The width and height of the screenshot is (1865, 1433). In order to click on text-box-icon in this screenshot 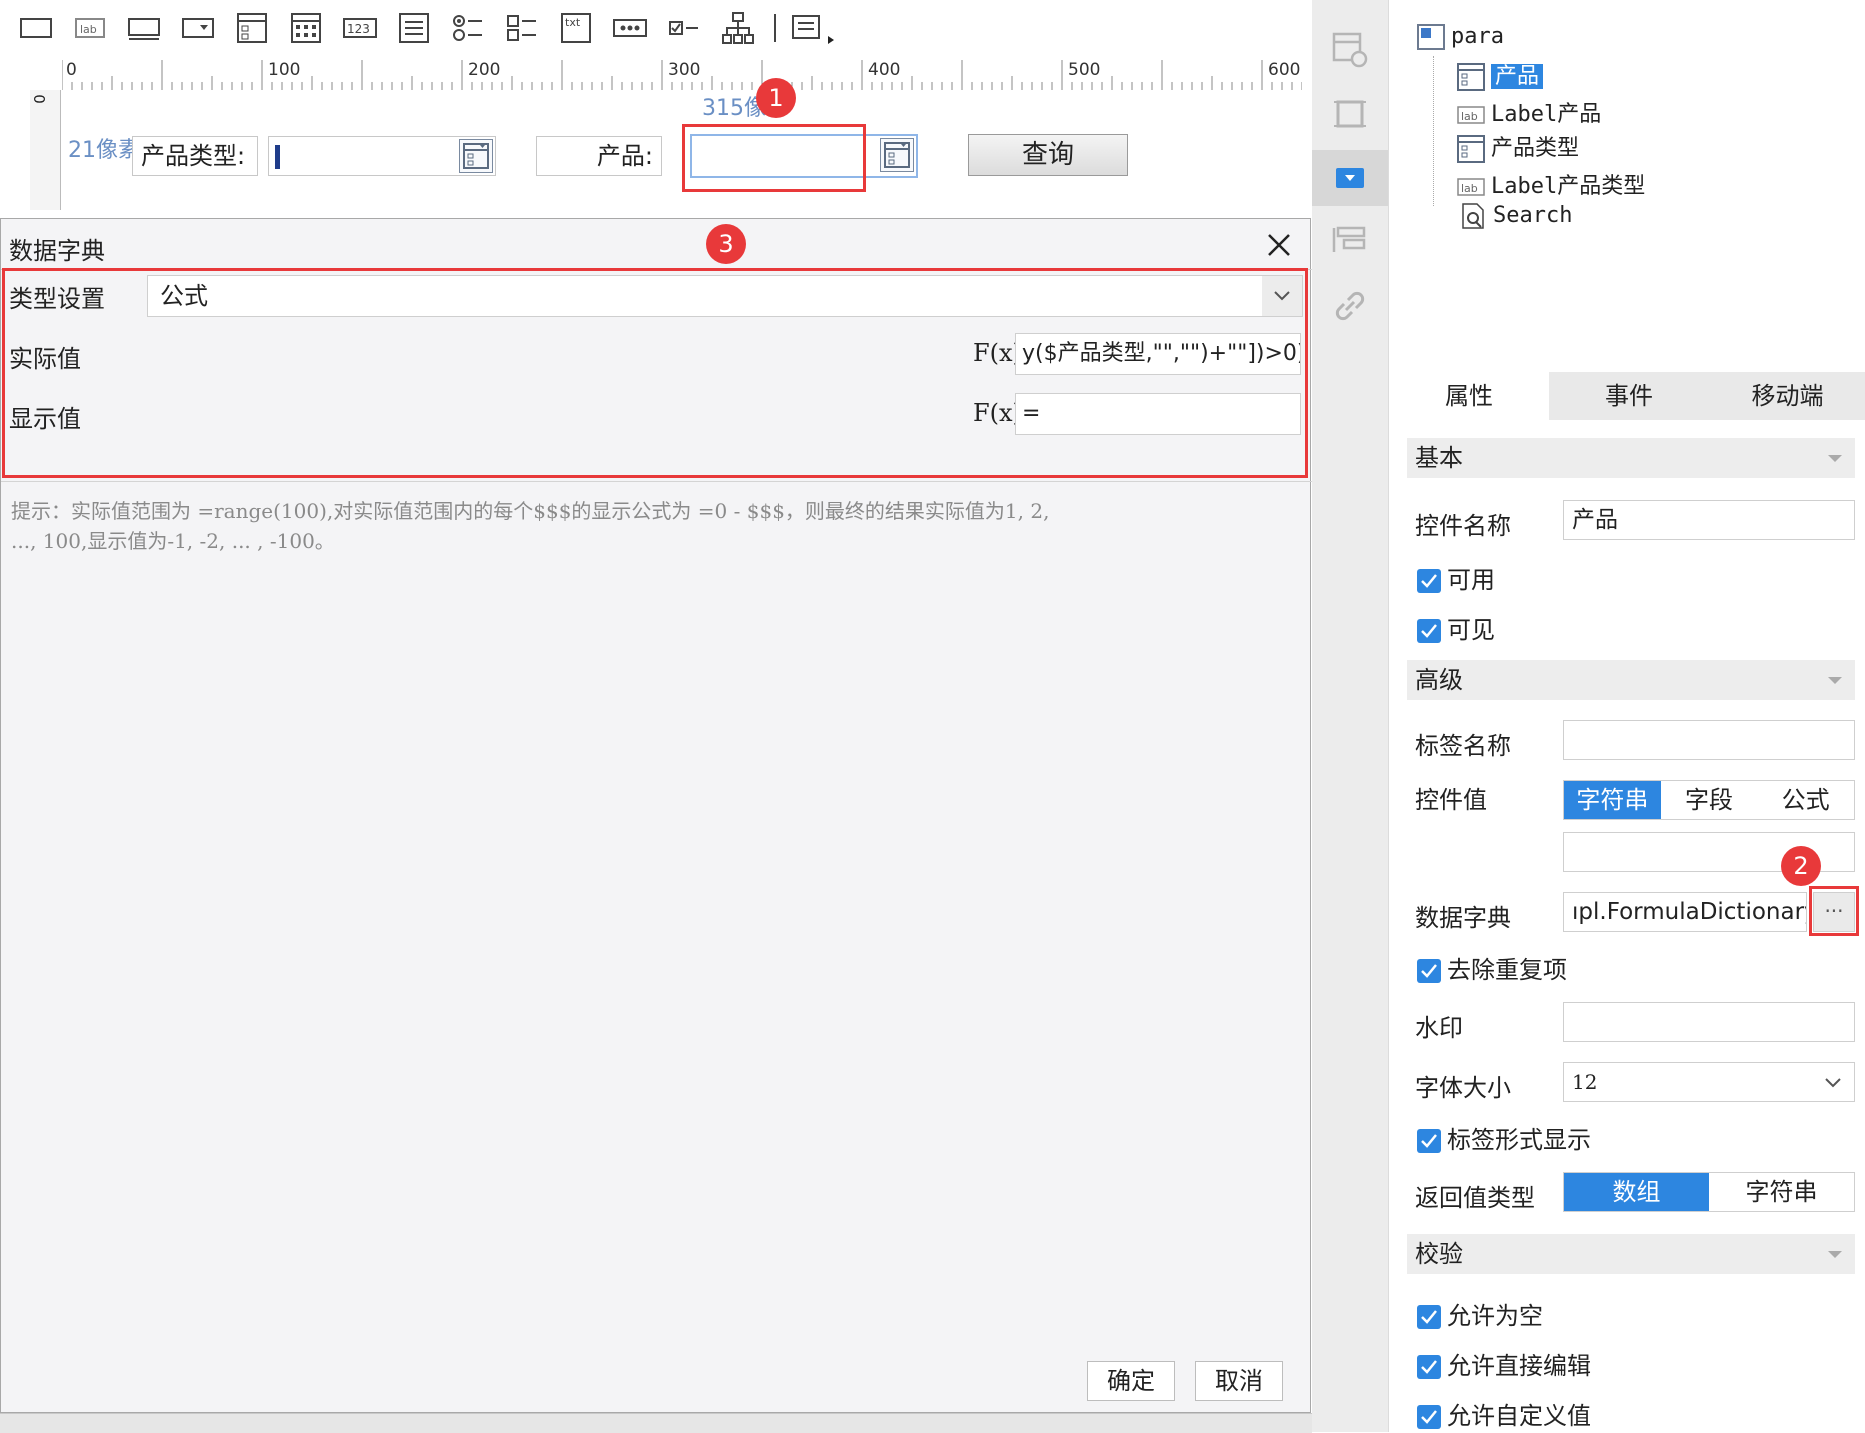, I will do `click(36, 28)`.